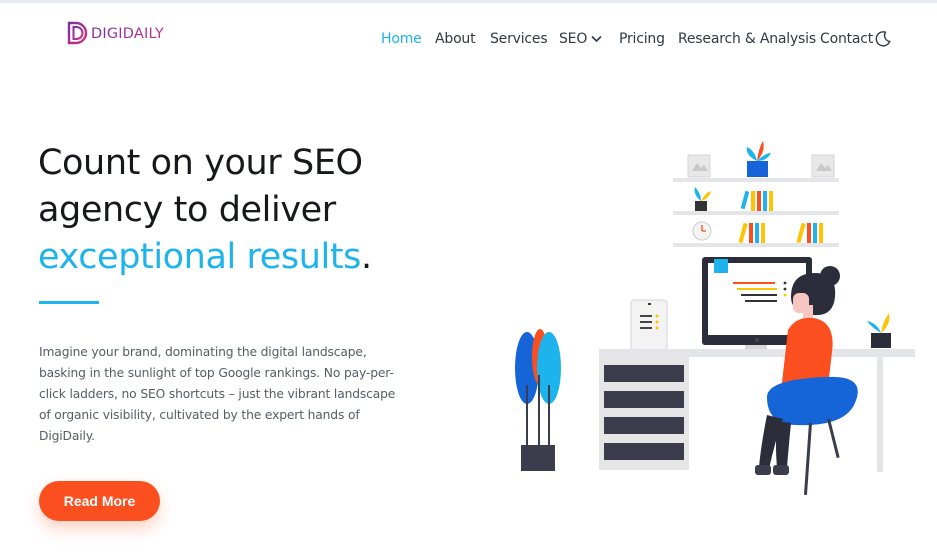  Describe the element at coordinates (366, 257) in the screenshot. I see `hero-title-period: .` at that location.